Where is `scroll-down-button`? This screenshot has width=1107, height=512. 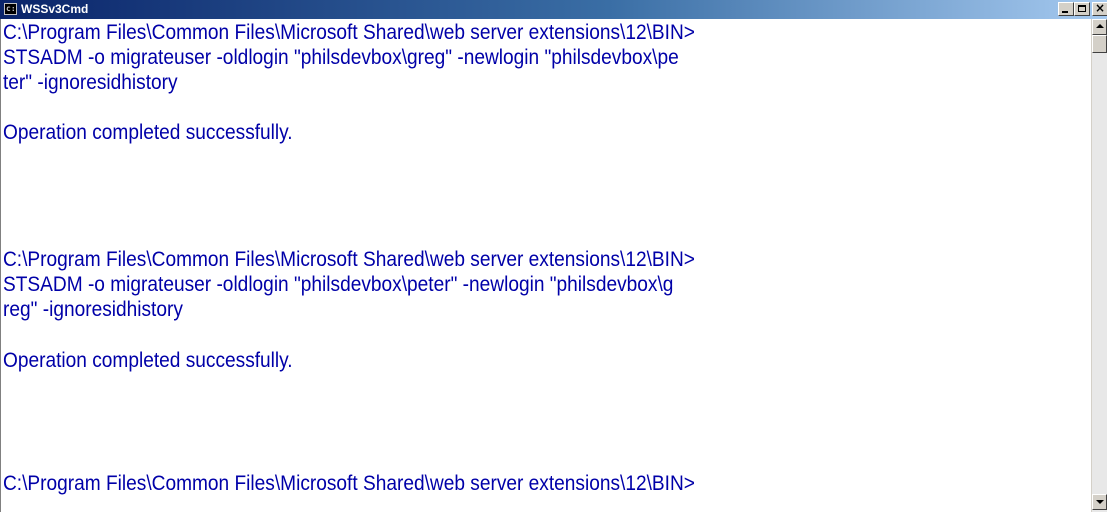 scroll-down-button is located at coordinates (1099, 502).